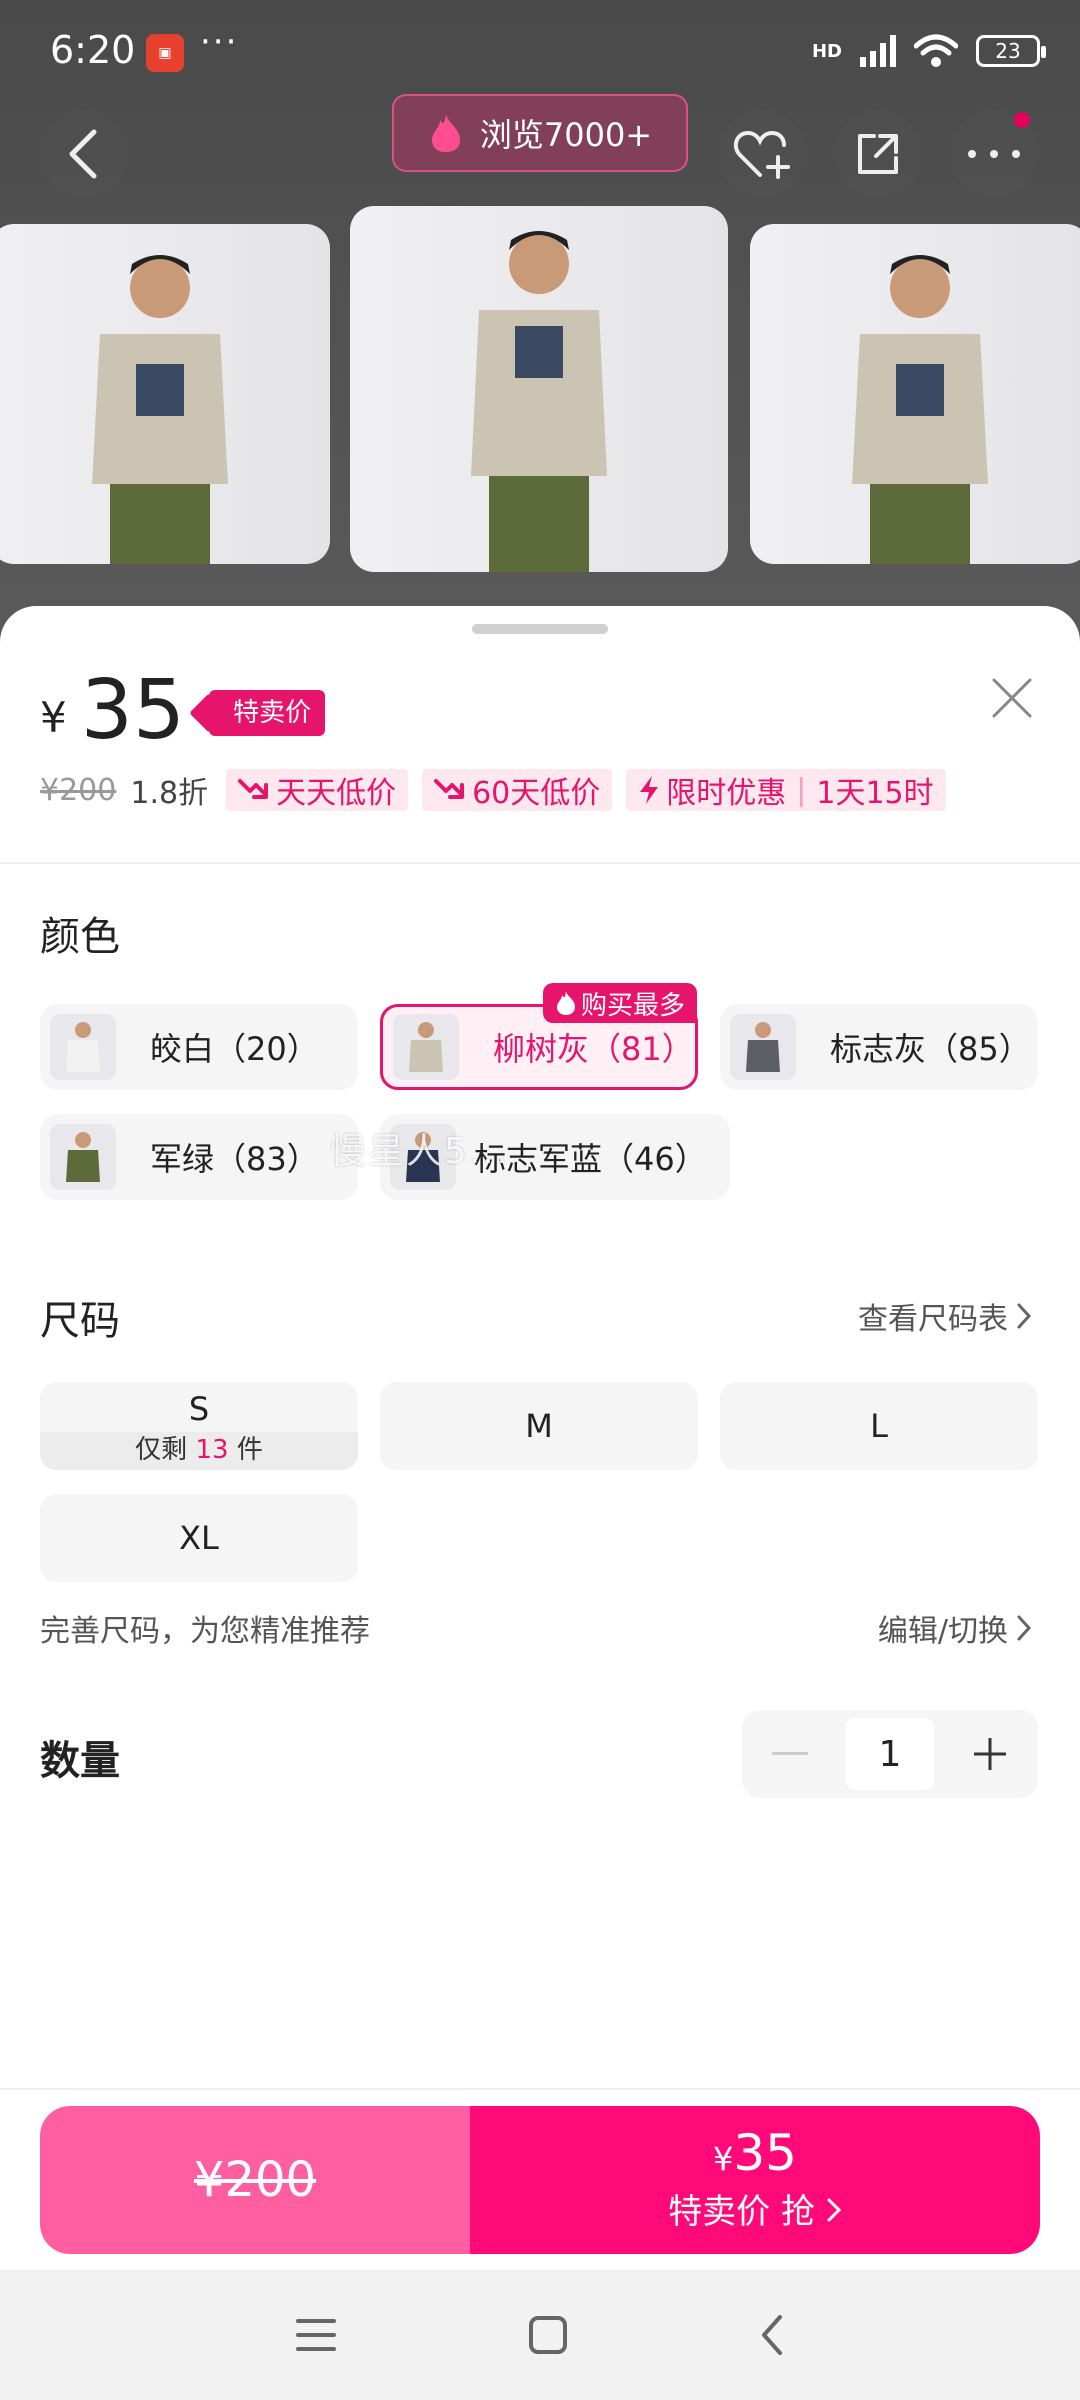 Image resolution: width=1080 pixels, height=2400 pixels. I want to click on increase-quantity-button, so click(990, 1754).